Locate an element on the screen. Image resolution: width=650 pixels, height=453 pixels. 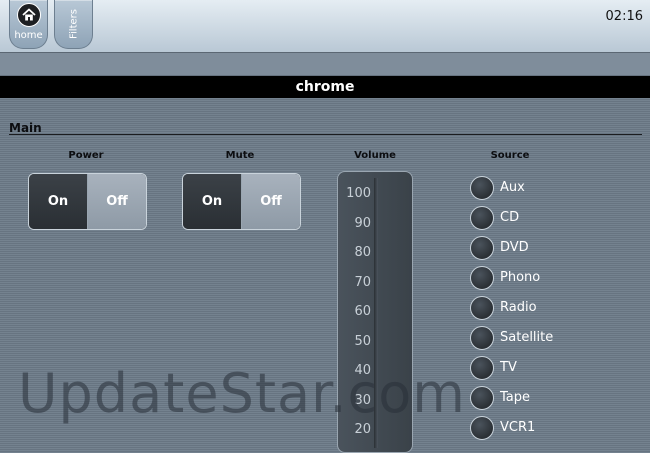
power-off-button: Off is located at coordinates (117, 201).